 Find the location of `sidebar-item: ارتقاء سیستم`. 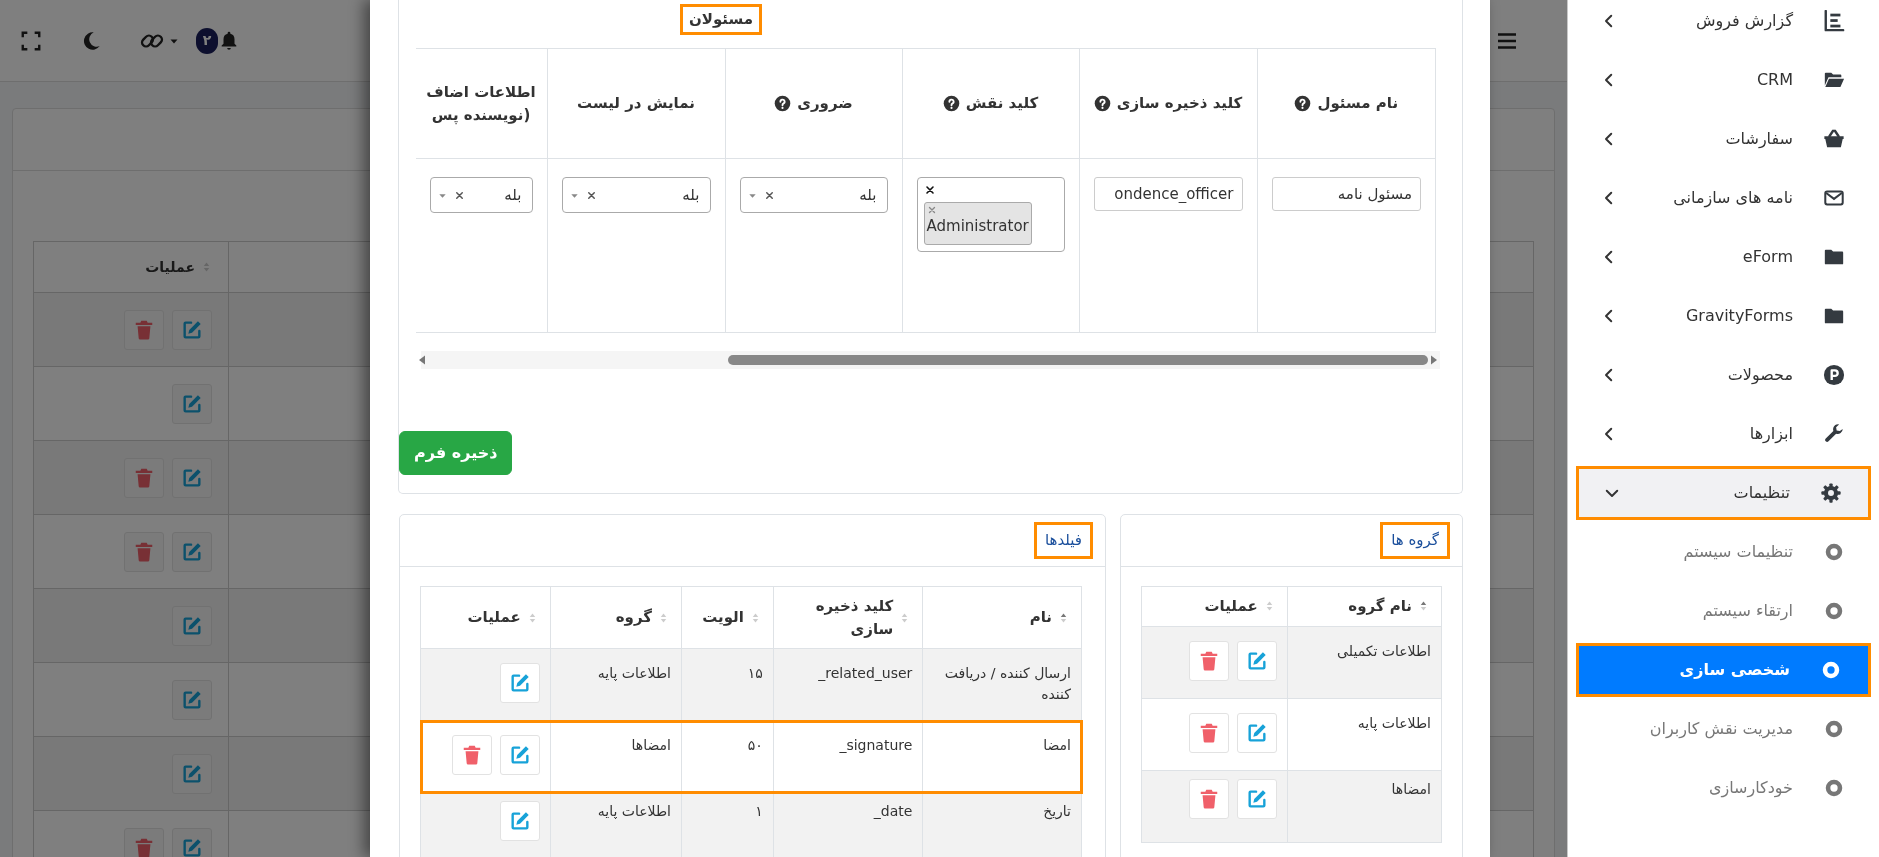

sidebar-item: ارتقاء سیستم is located at coordinates (1723, 611).